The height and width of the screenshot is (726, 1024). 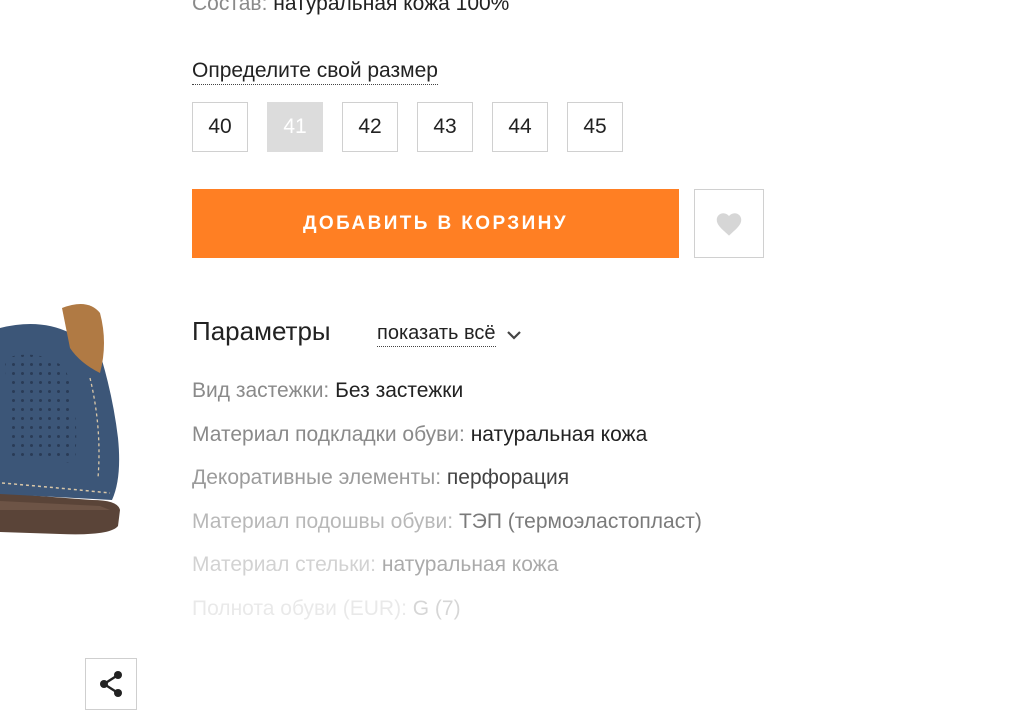 I want to click on chevron-down-icon, so click(x=513, y=335).